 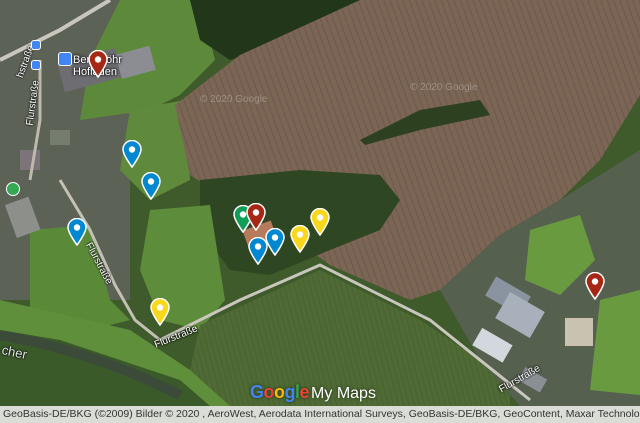 I want to click on marker-red-east, so click(x=595, y=286).